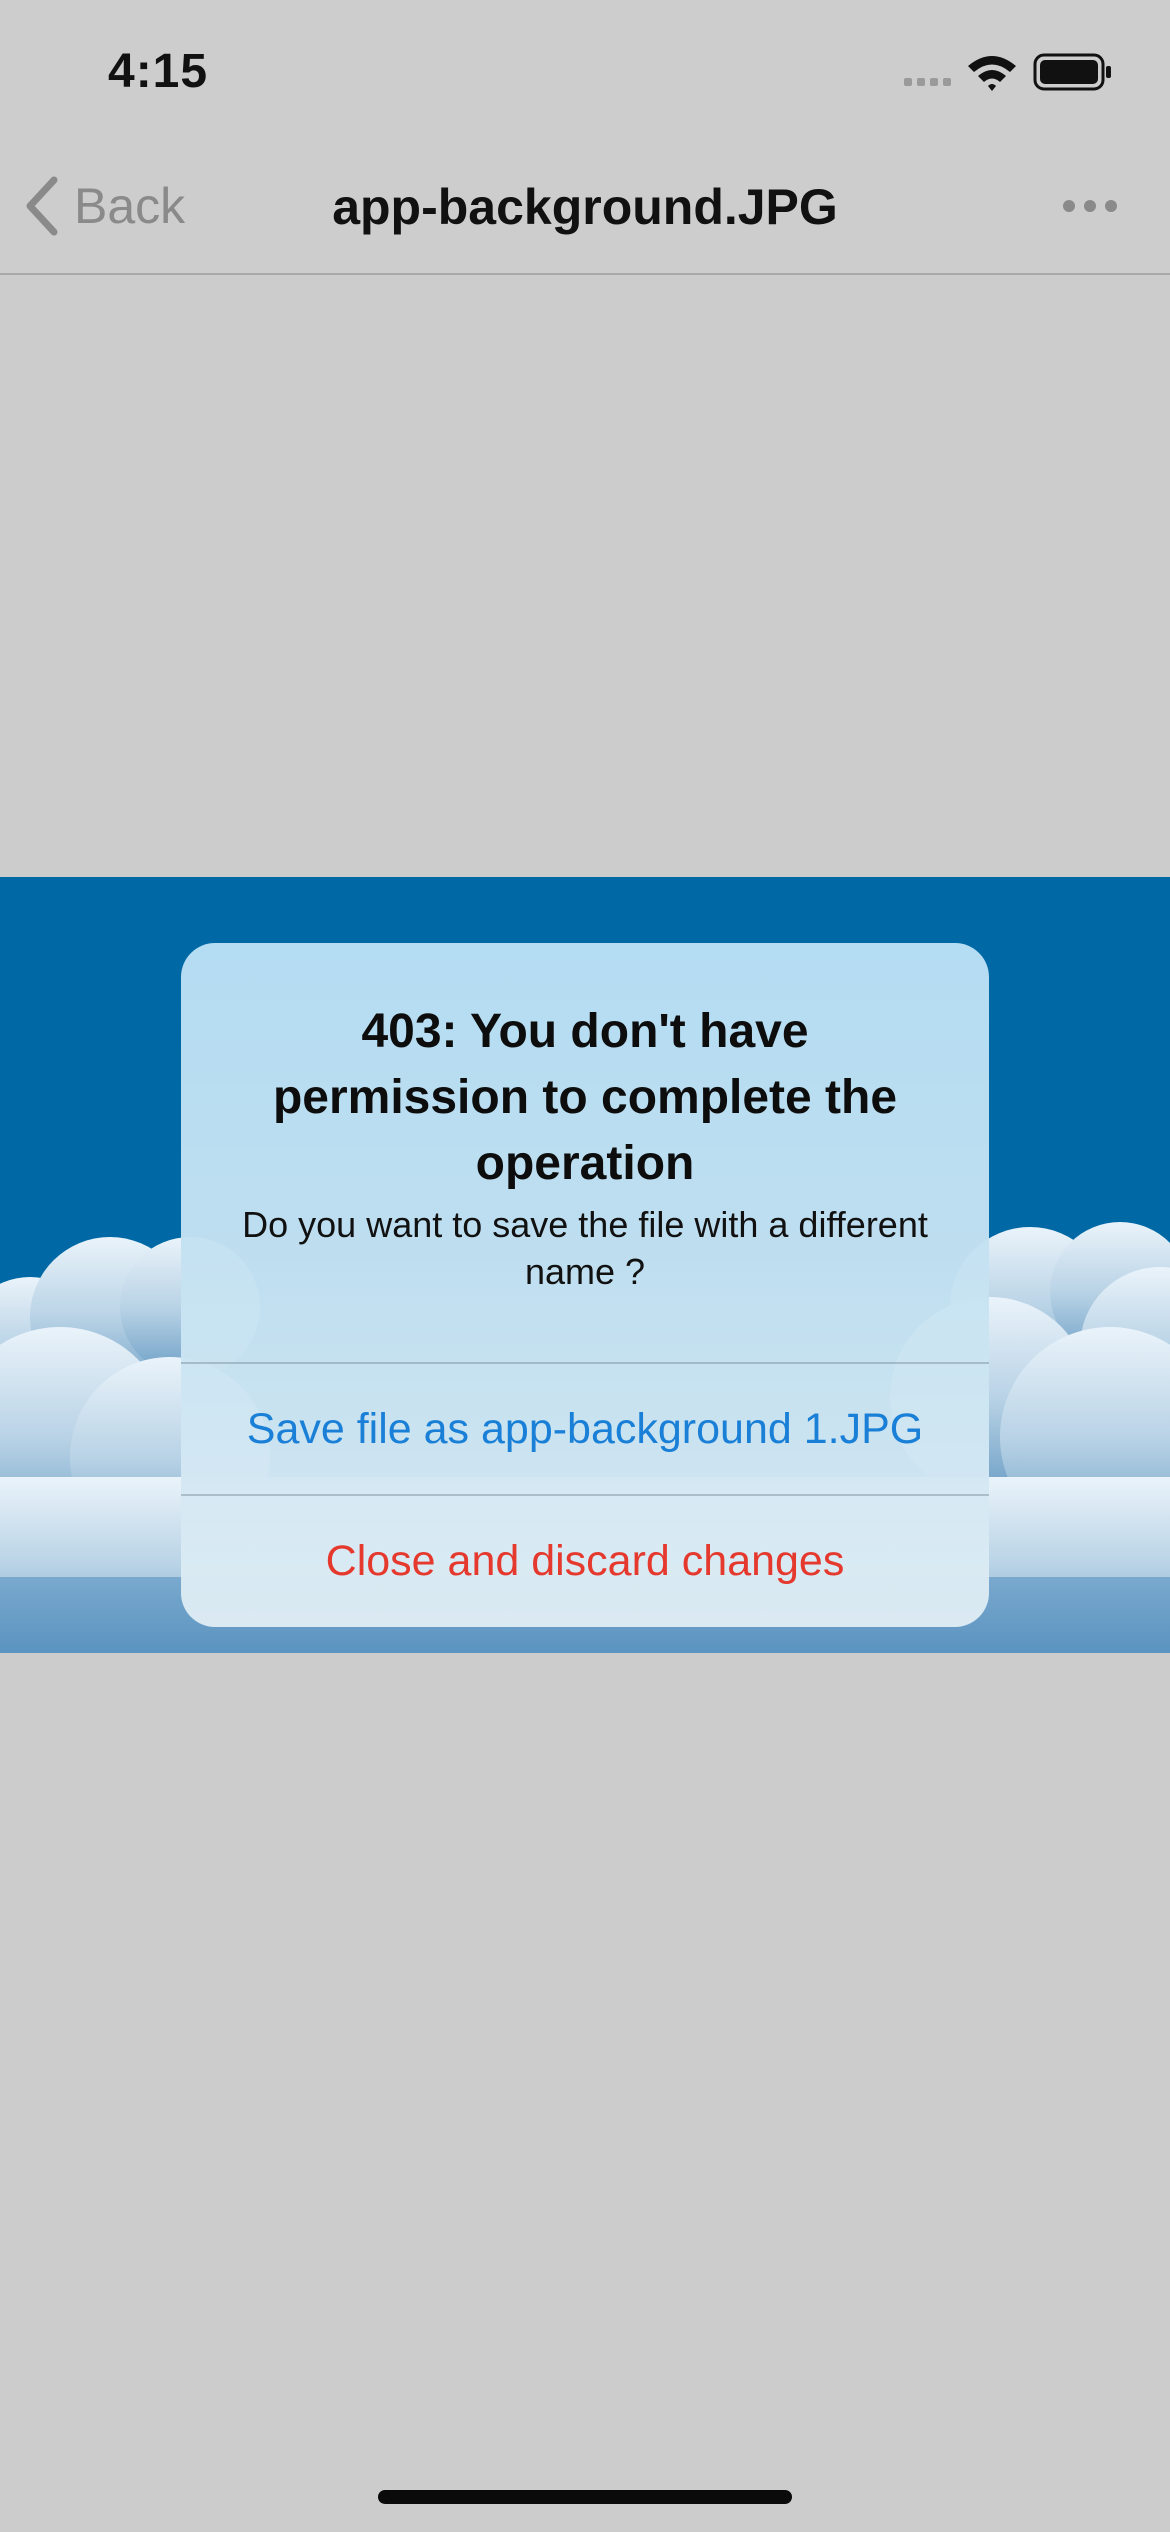 The height and width of the screenshot is (2532, 1170). I want to click on status-time: 4:15, so click(158, 71).